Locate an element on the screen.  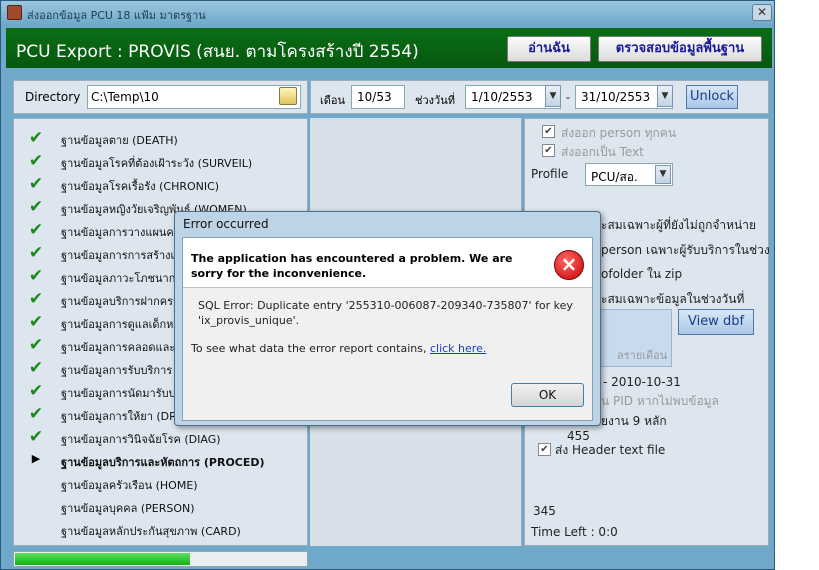
check-base-data-button: ตรวจสอบข้อมูลพื้นฐาน is located at coordinates (680, 49).